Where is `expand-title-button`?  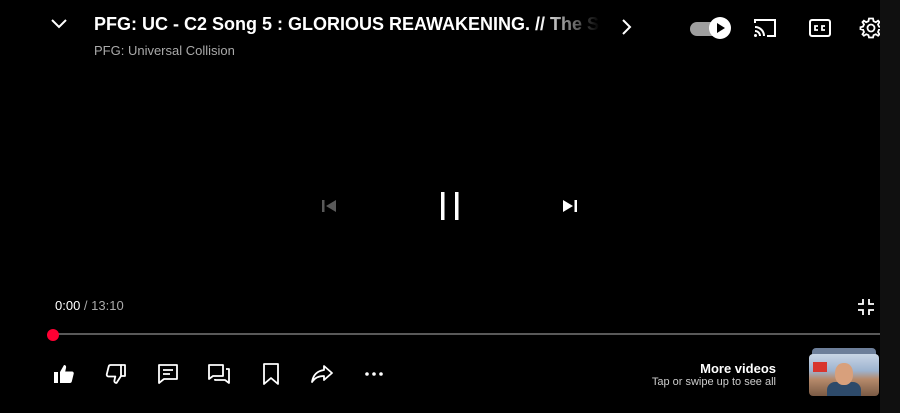
expand-title-button is located at coordinates (626, 27).